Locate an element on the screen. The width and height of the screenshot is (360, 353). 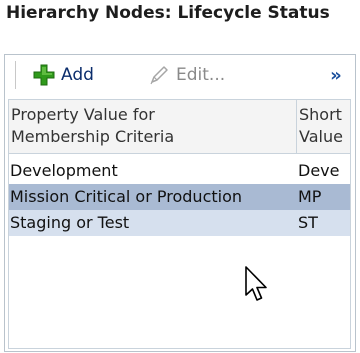
cell-property-value: Development is located at coordinates (64, 170).